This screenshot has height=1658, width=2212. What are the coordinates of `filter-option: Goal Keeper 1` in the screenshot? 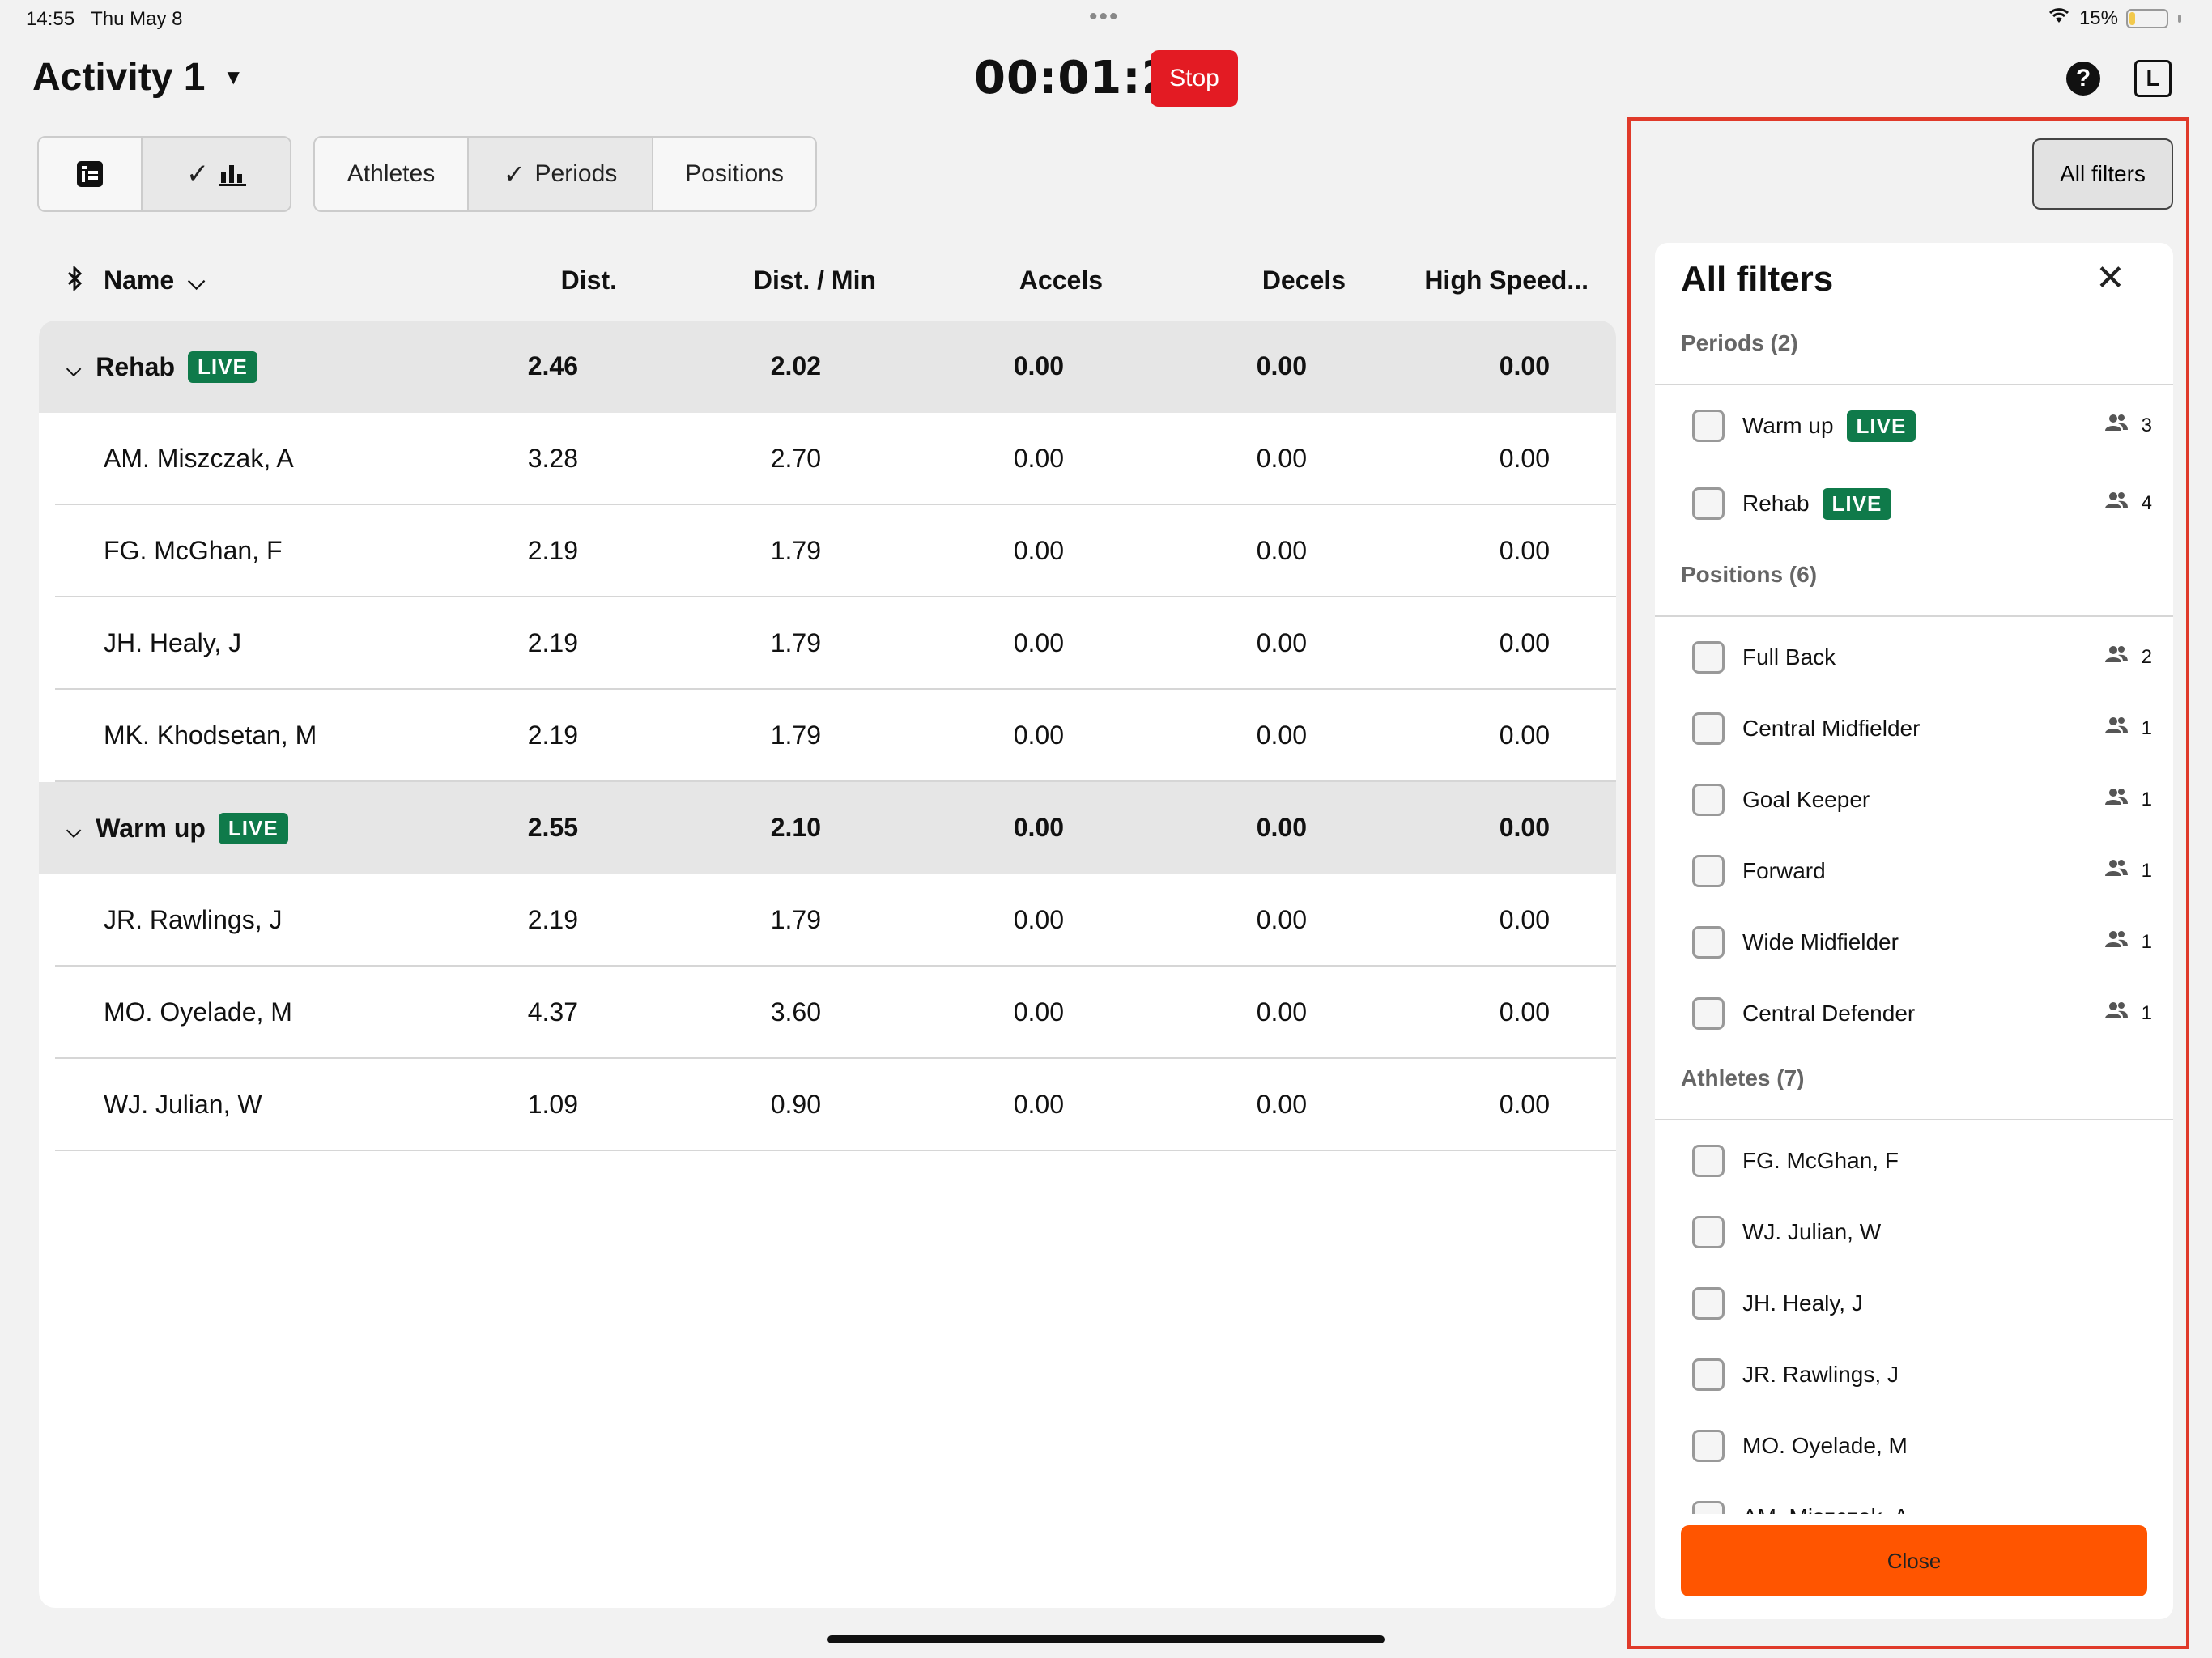 It's located at (1927, 800).